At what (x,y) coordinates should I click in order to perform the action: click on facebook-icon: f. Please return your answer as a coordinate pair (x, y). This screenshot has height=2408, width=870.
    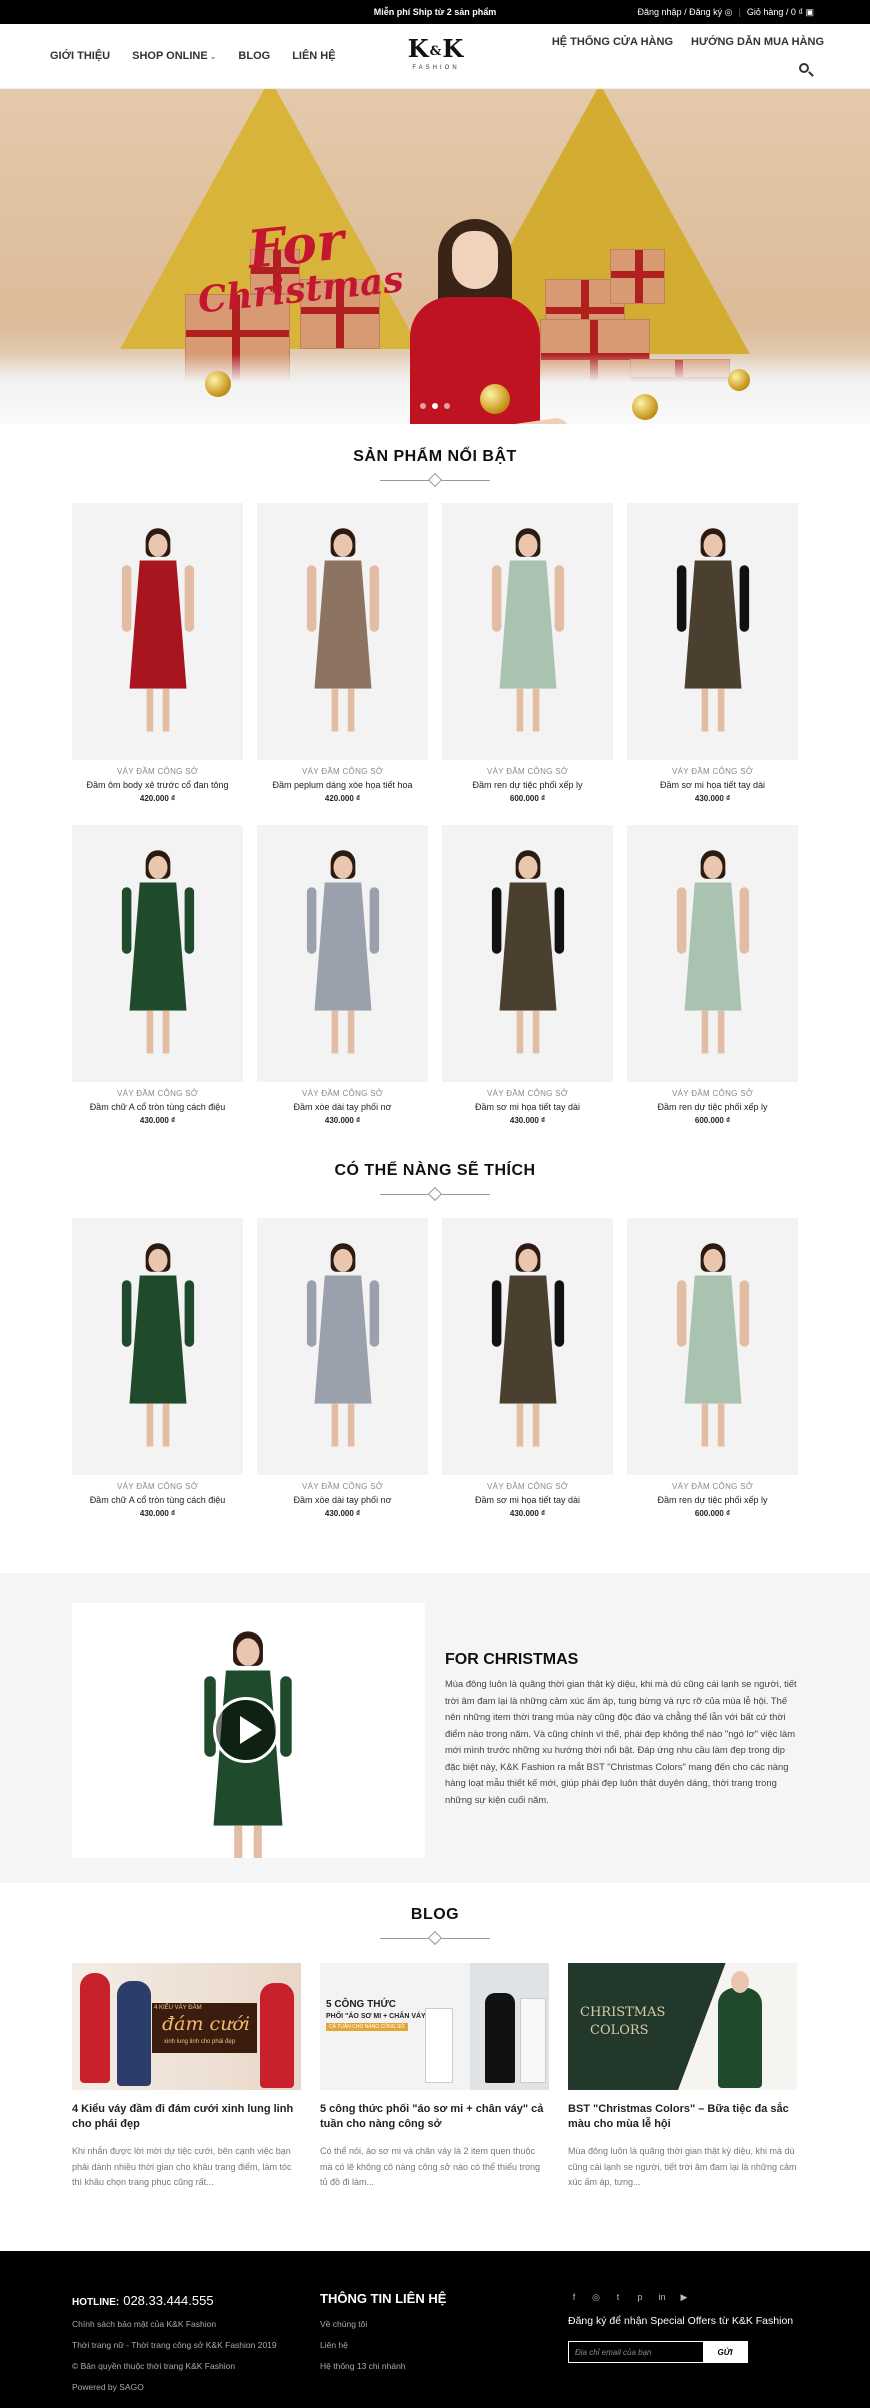
    Looking at the image, I should click on (574, 2297).